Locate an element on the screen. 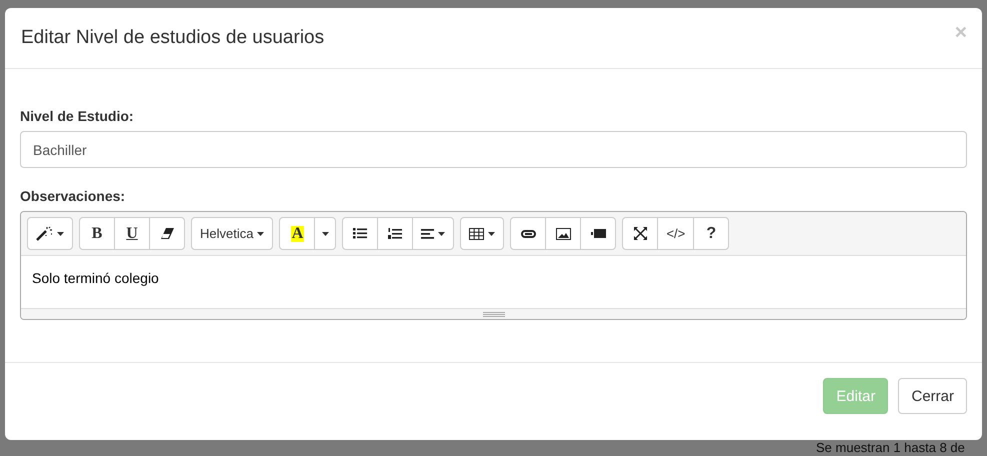 This screenshot has height=456, width=987. field-label: Observaciones: is located at coordinates (73, 196).